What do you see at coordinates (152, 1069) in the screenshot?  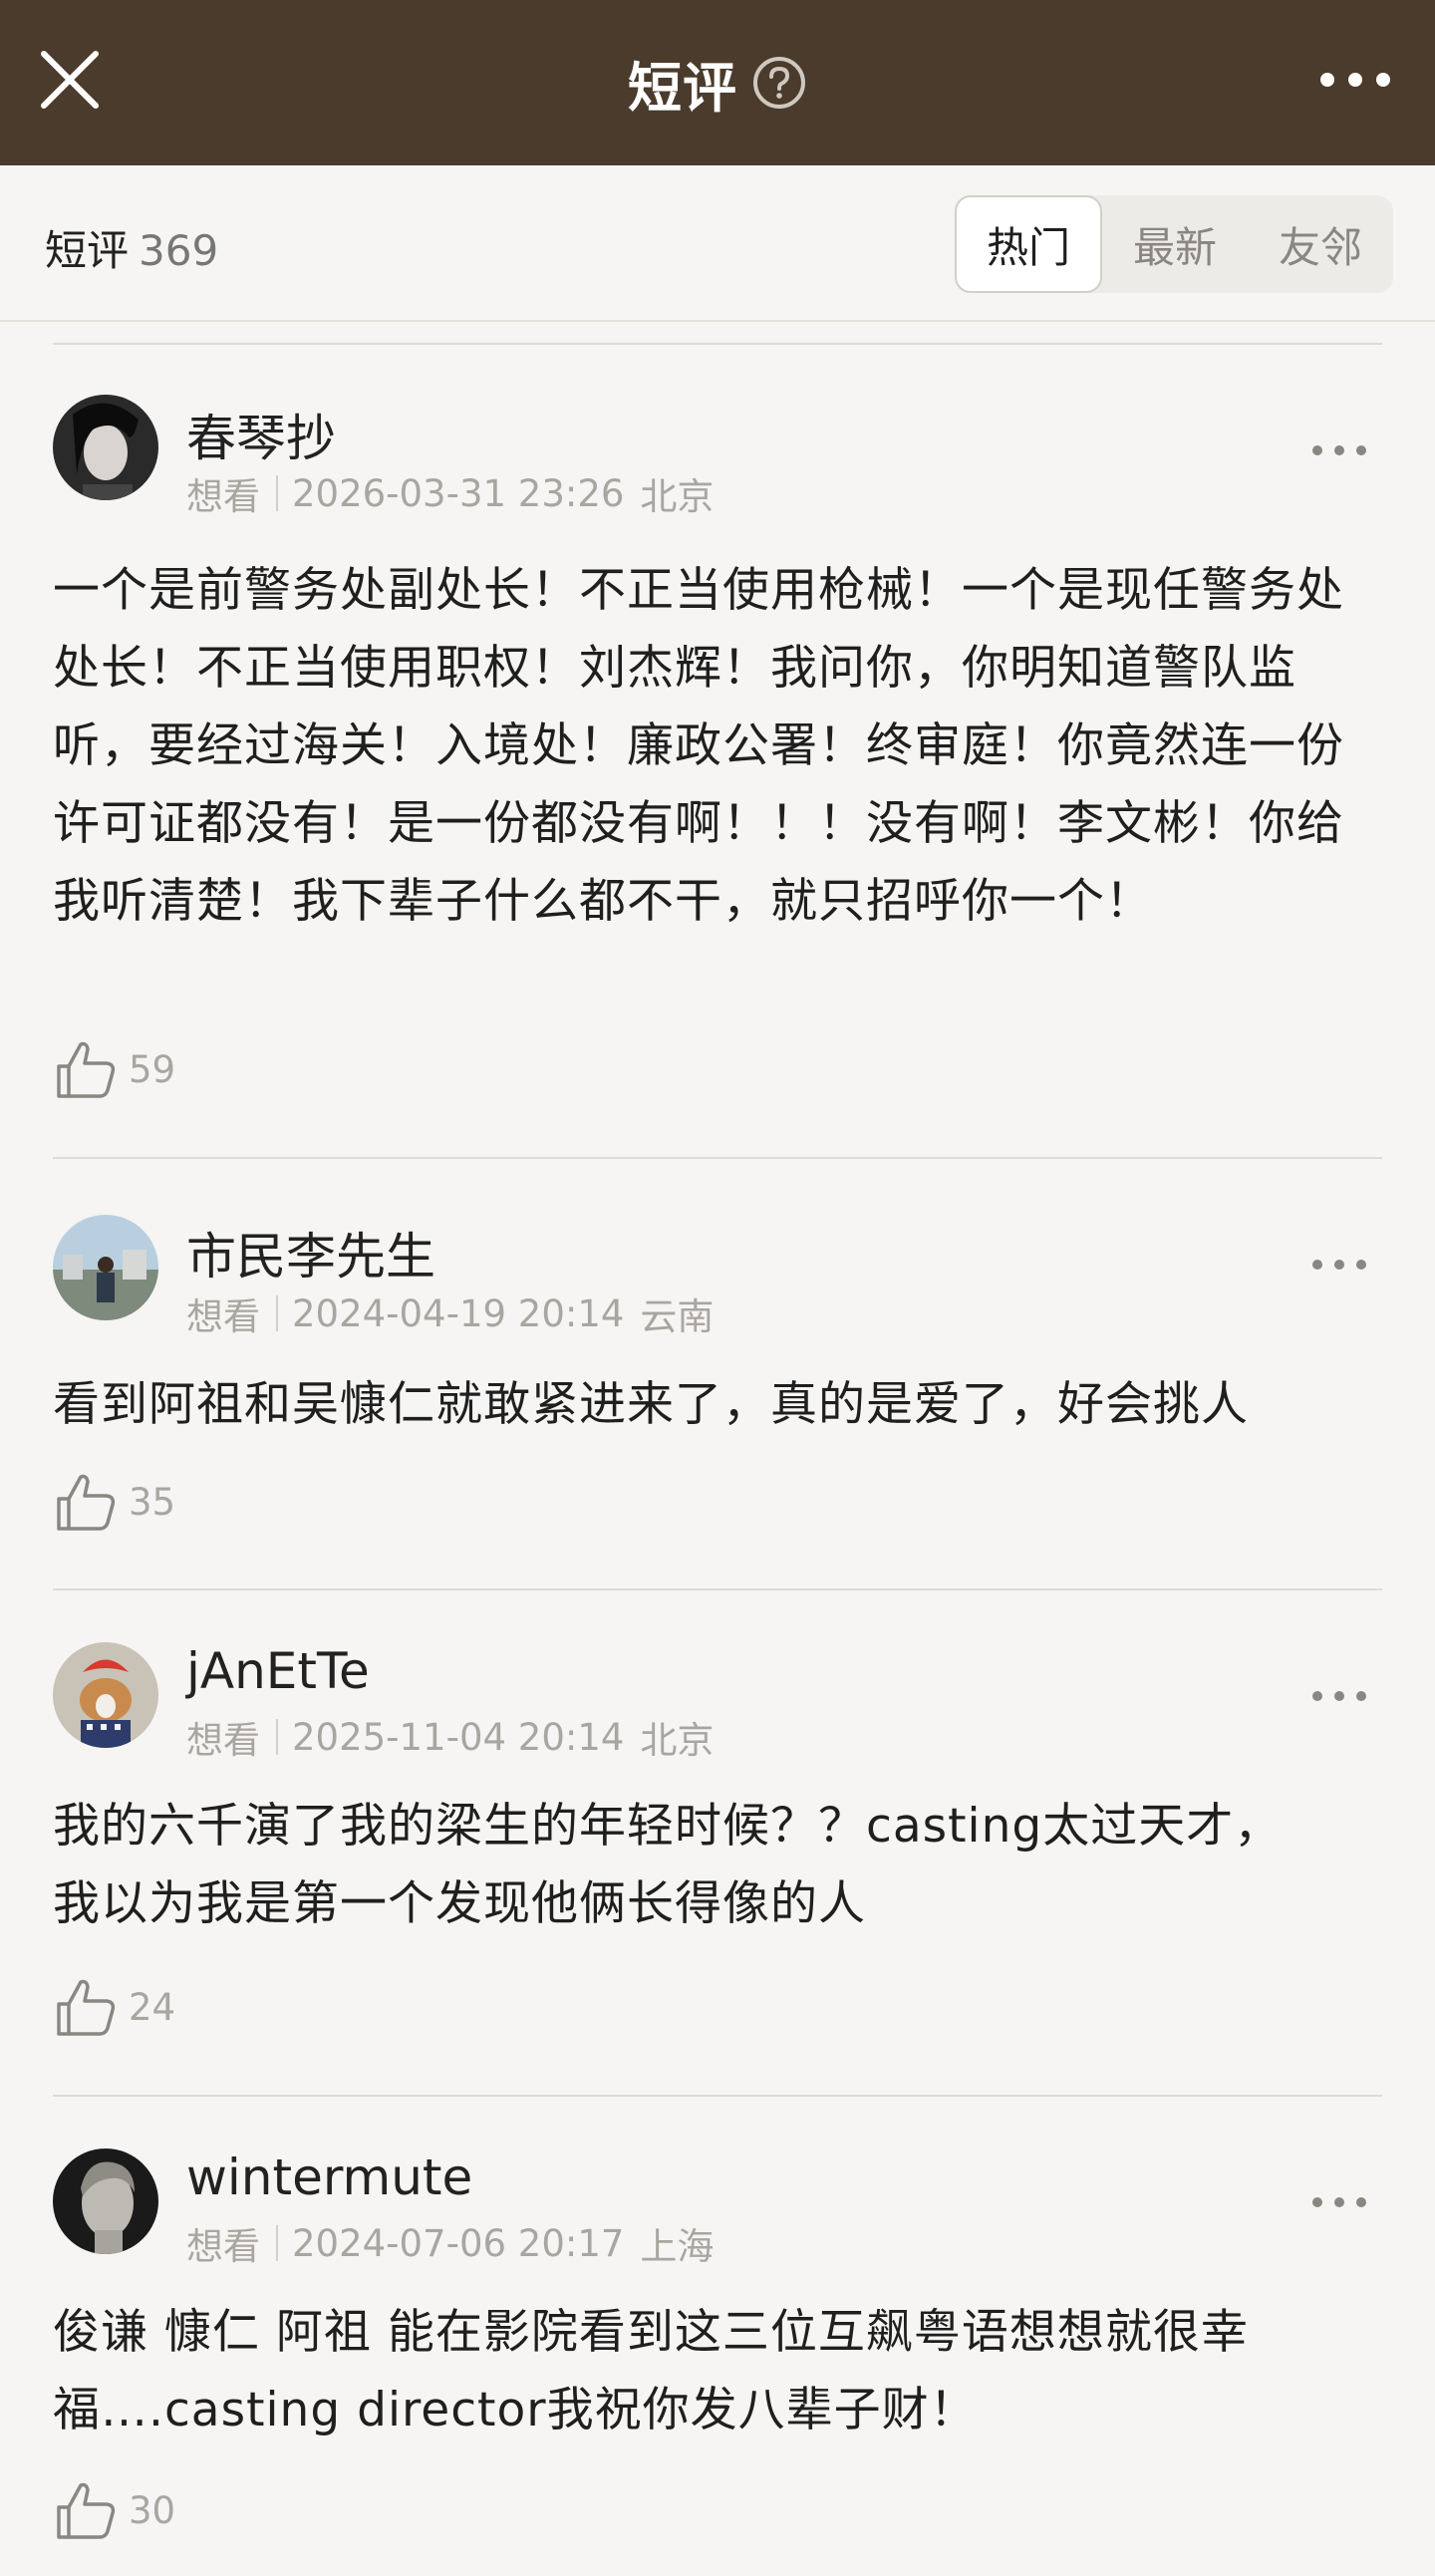 I see `like-count: 59` at bounding box center [152, 1069].